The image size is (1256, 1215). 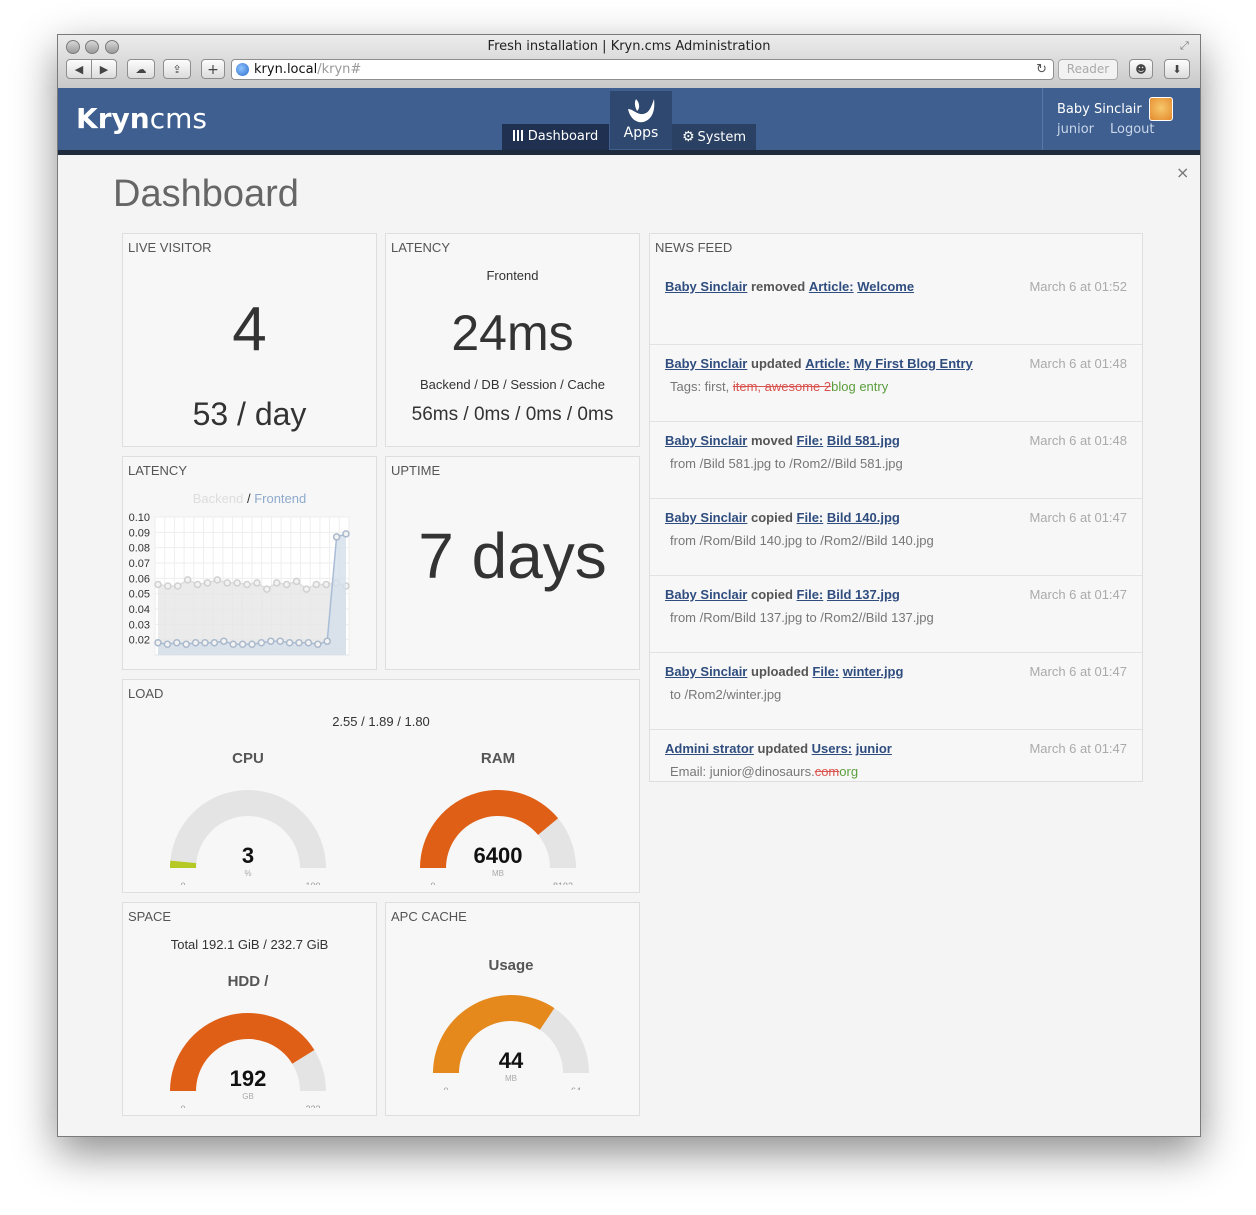 What do you see at coordinates (913, 363) in the screenshot?
I see `feed-target-link: My First Blog Entry` at bounding box center [913, 363].